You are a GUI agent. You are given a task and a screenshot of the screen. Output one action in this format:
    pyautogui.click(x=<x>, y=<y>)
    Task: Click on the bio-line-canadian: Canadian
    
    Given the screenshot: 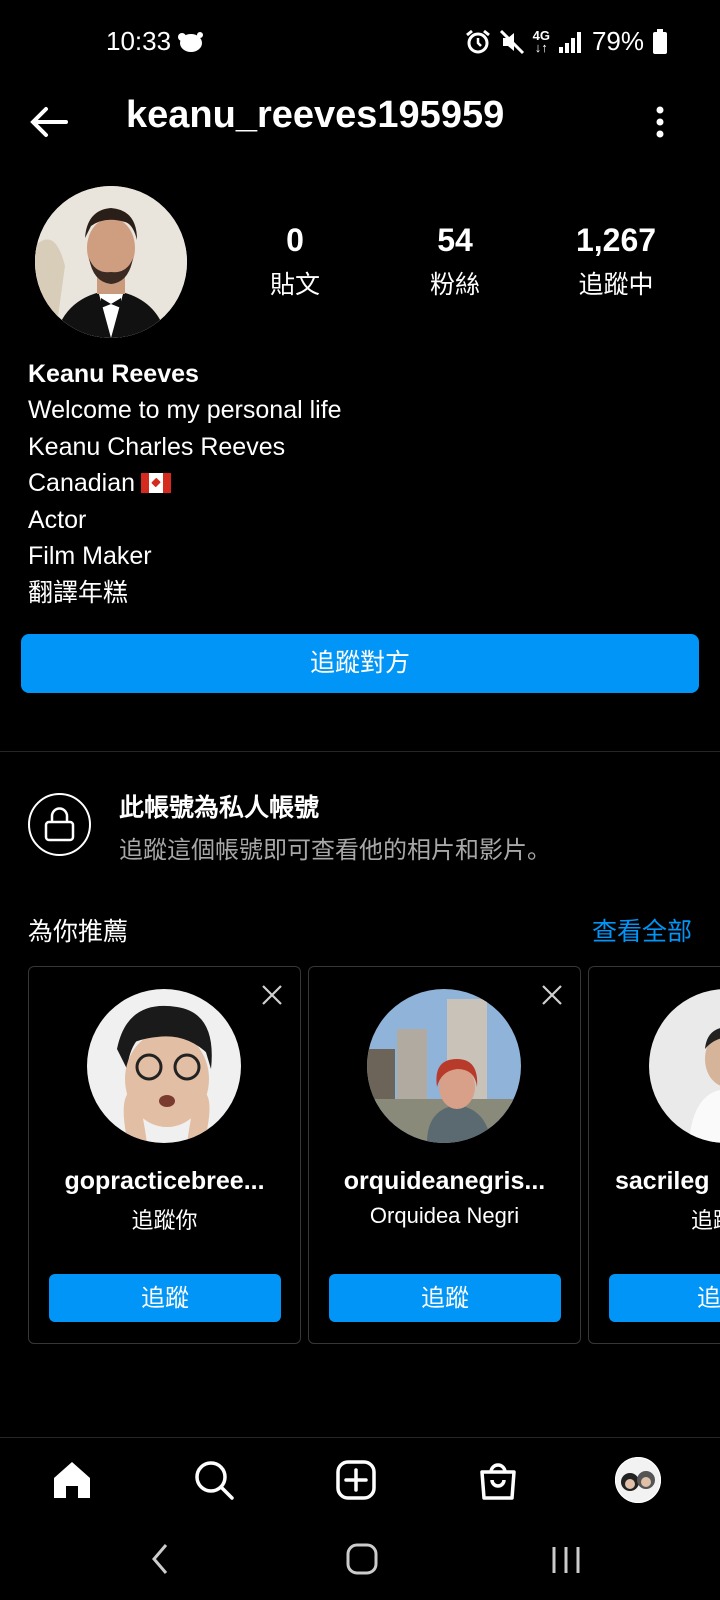 What is the action you would take?
    pyautogui.click(x=358, y=483)
    